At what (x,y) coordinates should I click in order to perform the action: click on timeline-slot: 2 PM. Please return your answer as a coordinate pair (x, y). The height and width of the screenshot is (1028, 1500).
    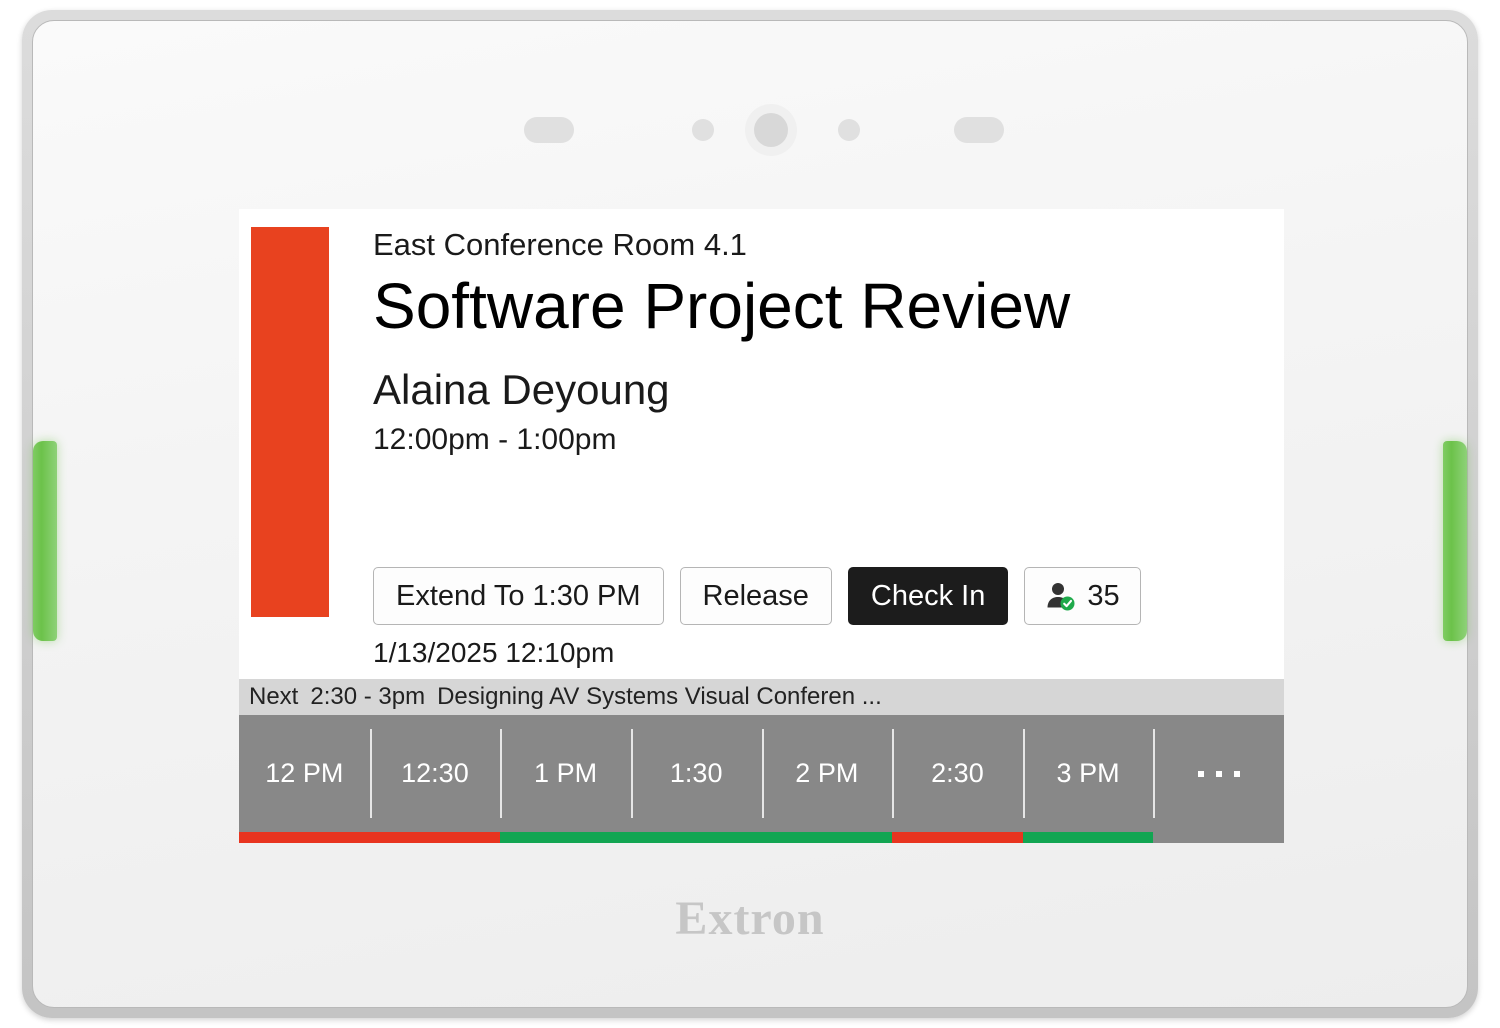
    Looking at the image, I should click on (827, 773).